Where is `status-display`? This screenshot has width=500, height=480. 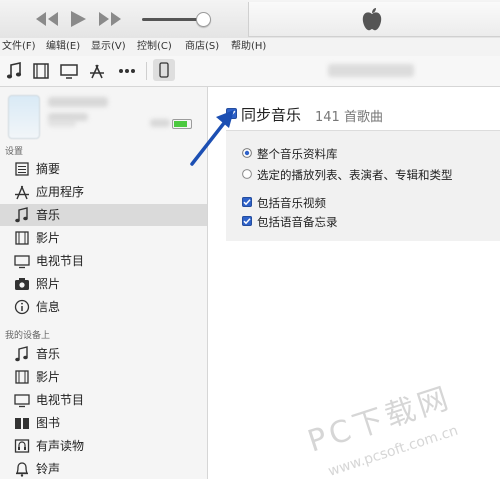 status-display is located at coordinates (374, 19).